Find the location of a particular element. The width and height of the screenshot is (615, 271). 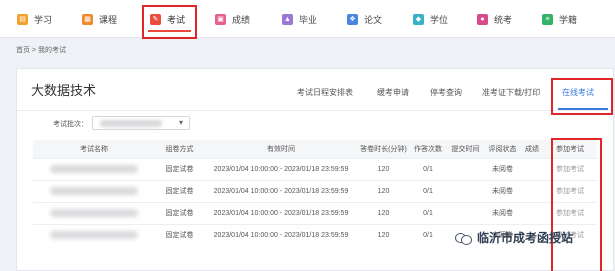

nav-item-grades: ▣ 成绩 is located at coordinates (232, 19).